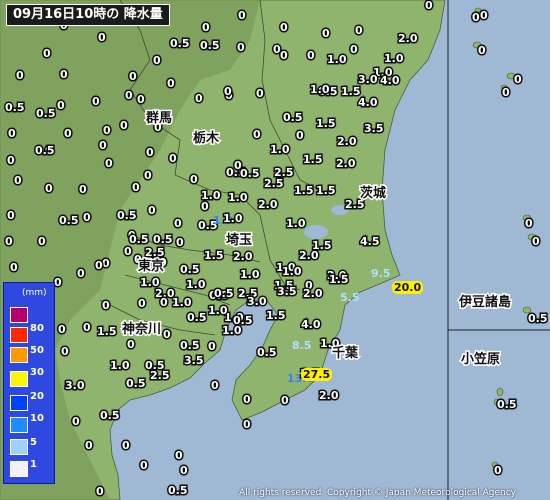 The height and width of the screenshot is (500, 550). Describe the element at coordinates (484, 303) in the screenshot. I see `place-izu-islands: 伊豆諸島` at that location.